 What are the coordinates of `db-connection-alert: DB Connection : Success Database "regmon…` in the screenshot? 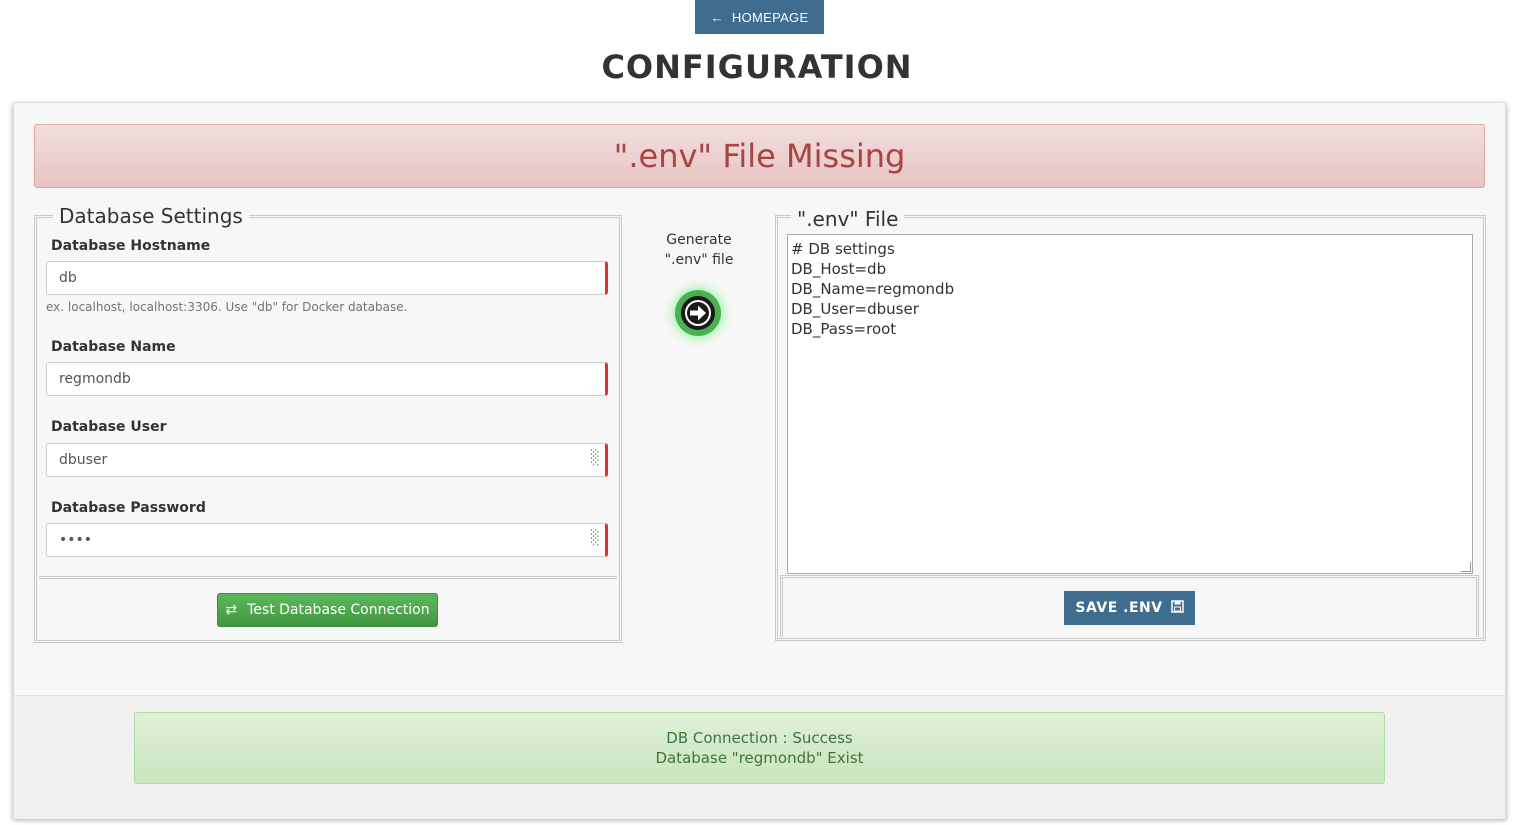 It's located at (759, 748).